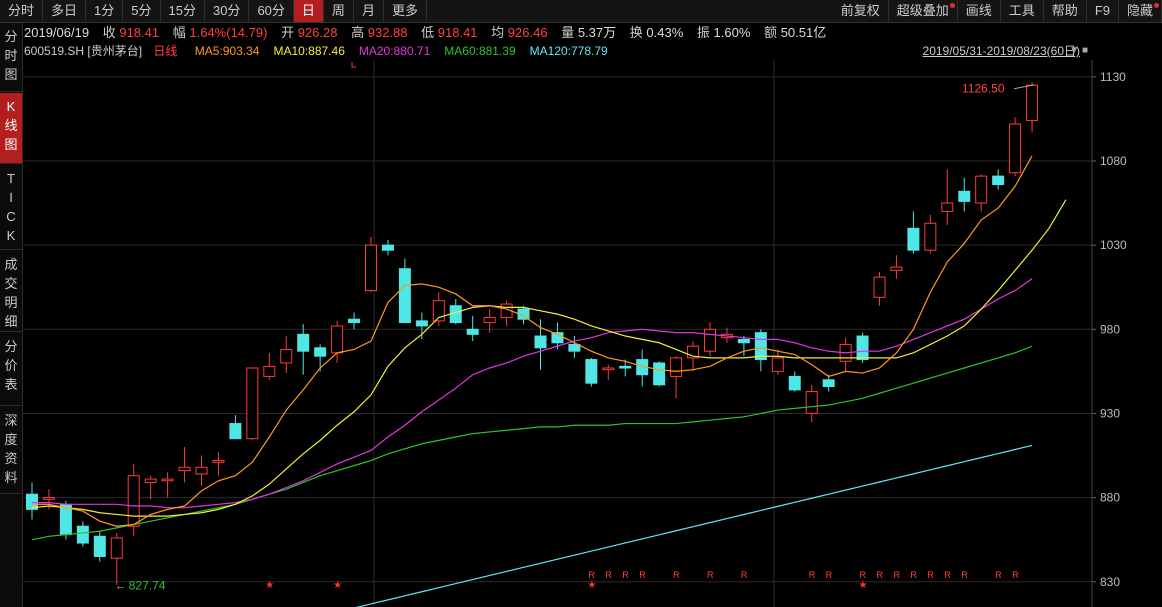  What do you see at coordinates (394, 51) in the screenshot?
I see `ma-legend-item: MA20:880.71` at bounding box center [394, 51].